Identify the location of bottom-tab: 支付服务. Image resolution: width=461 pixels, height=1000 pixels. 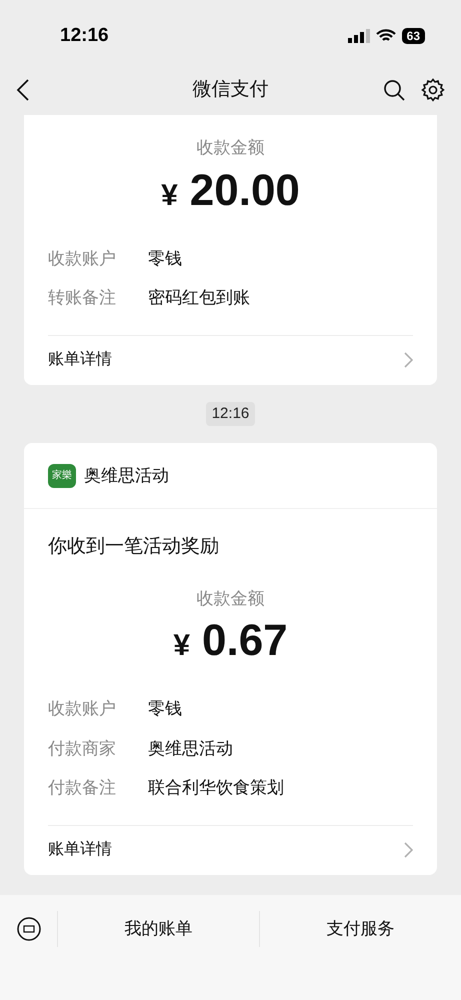
(360, 929).